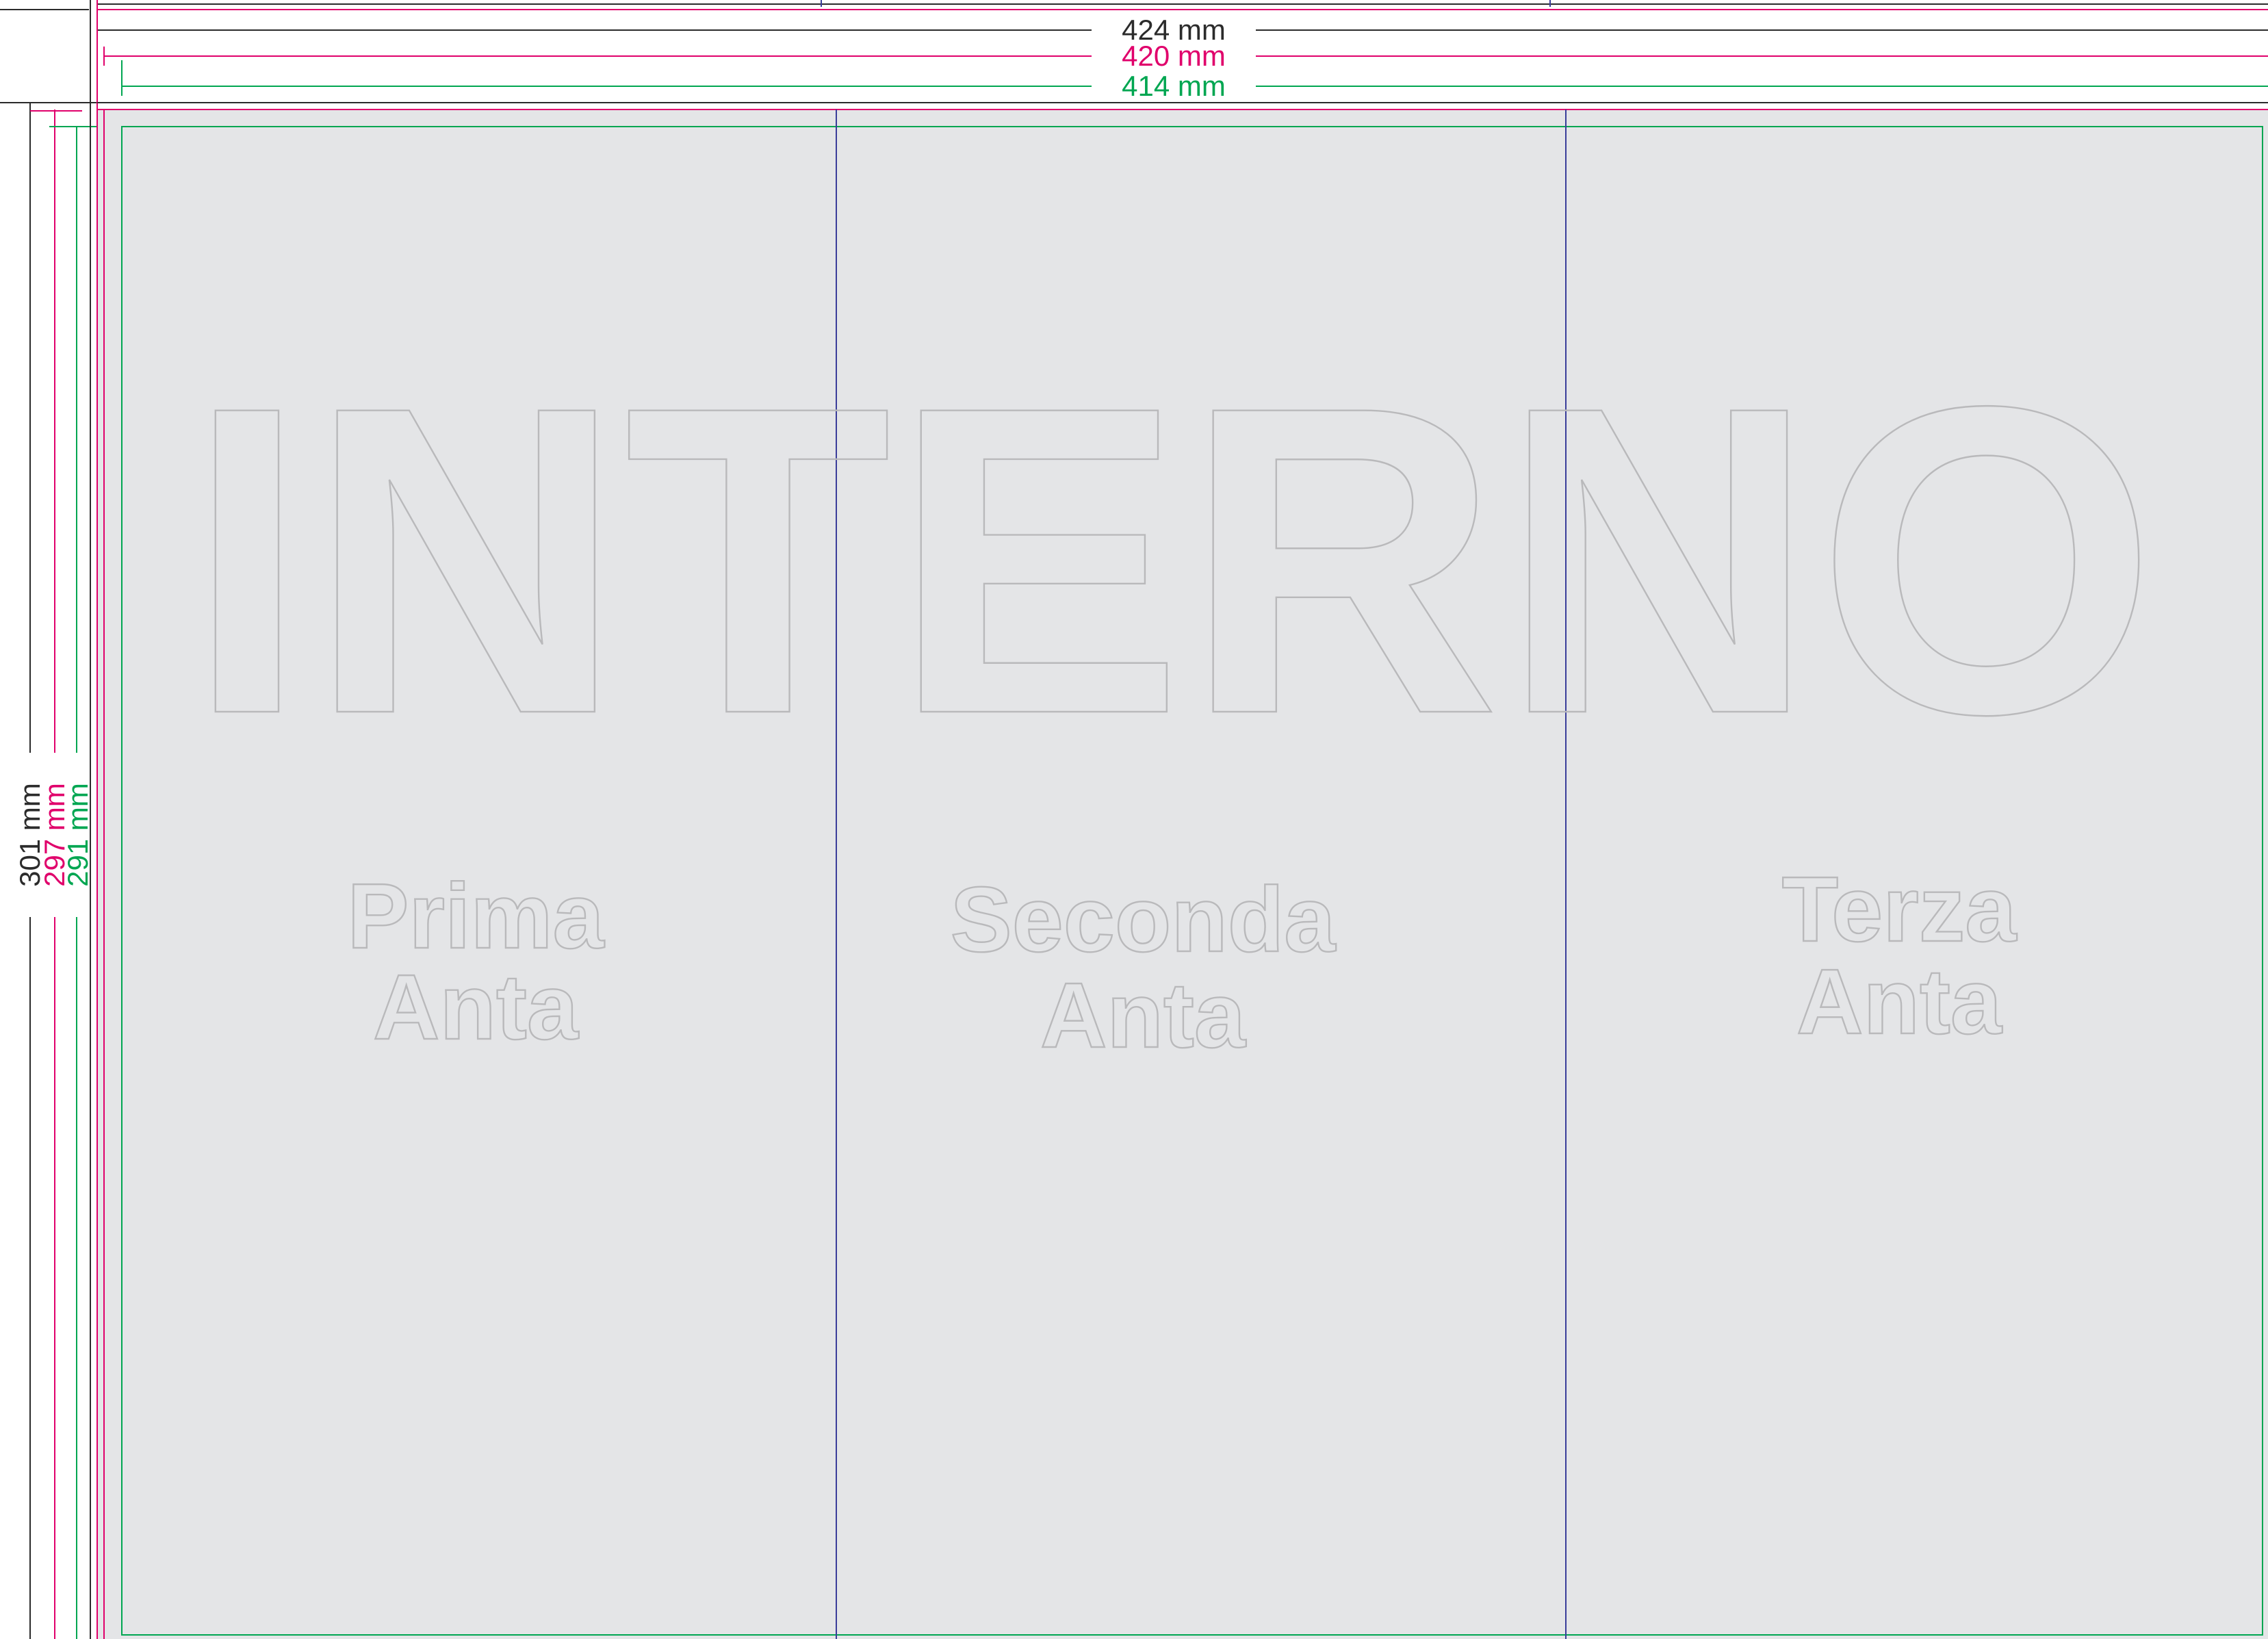  Describe the element at coordinates (78, 835) in the screenshot. I see `height-safe-label: 291 mm` at that location.